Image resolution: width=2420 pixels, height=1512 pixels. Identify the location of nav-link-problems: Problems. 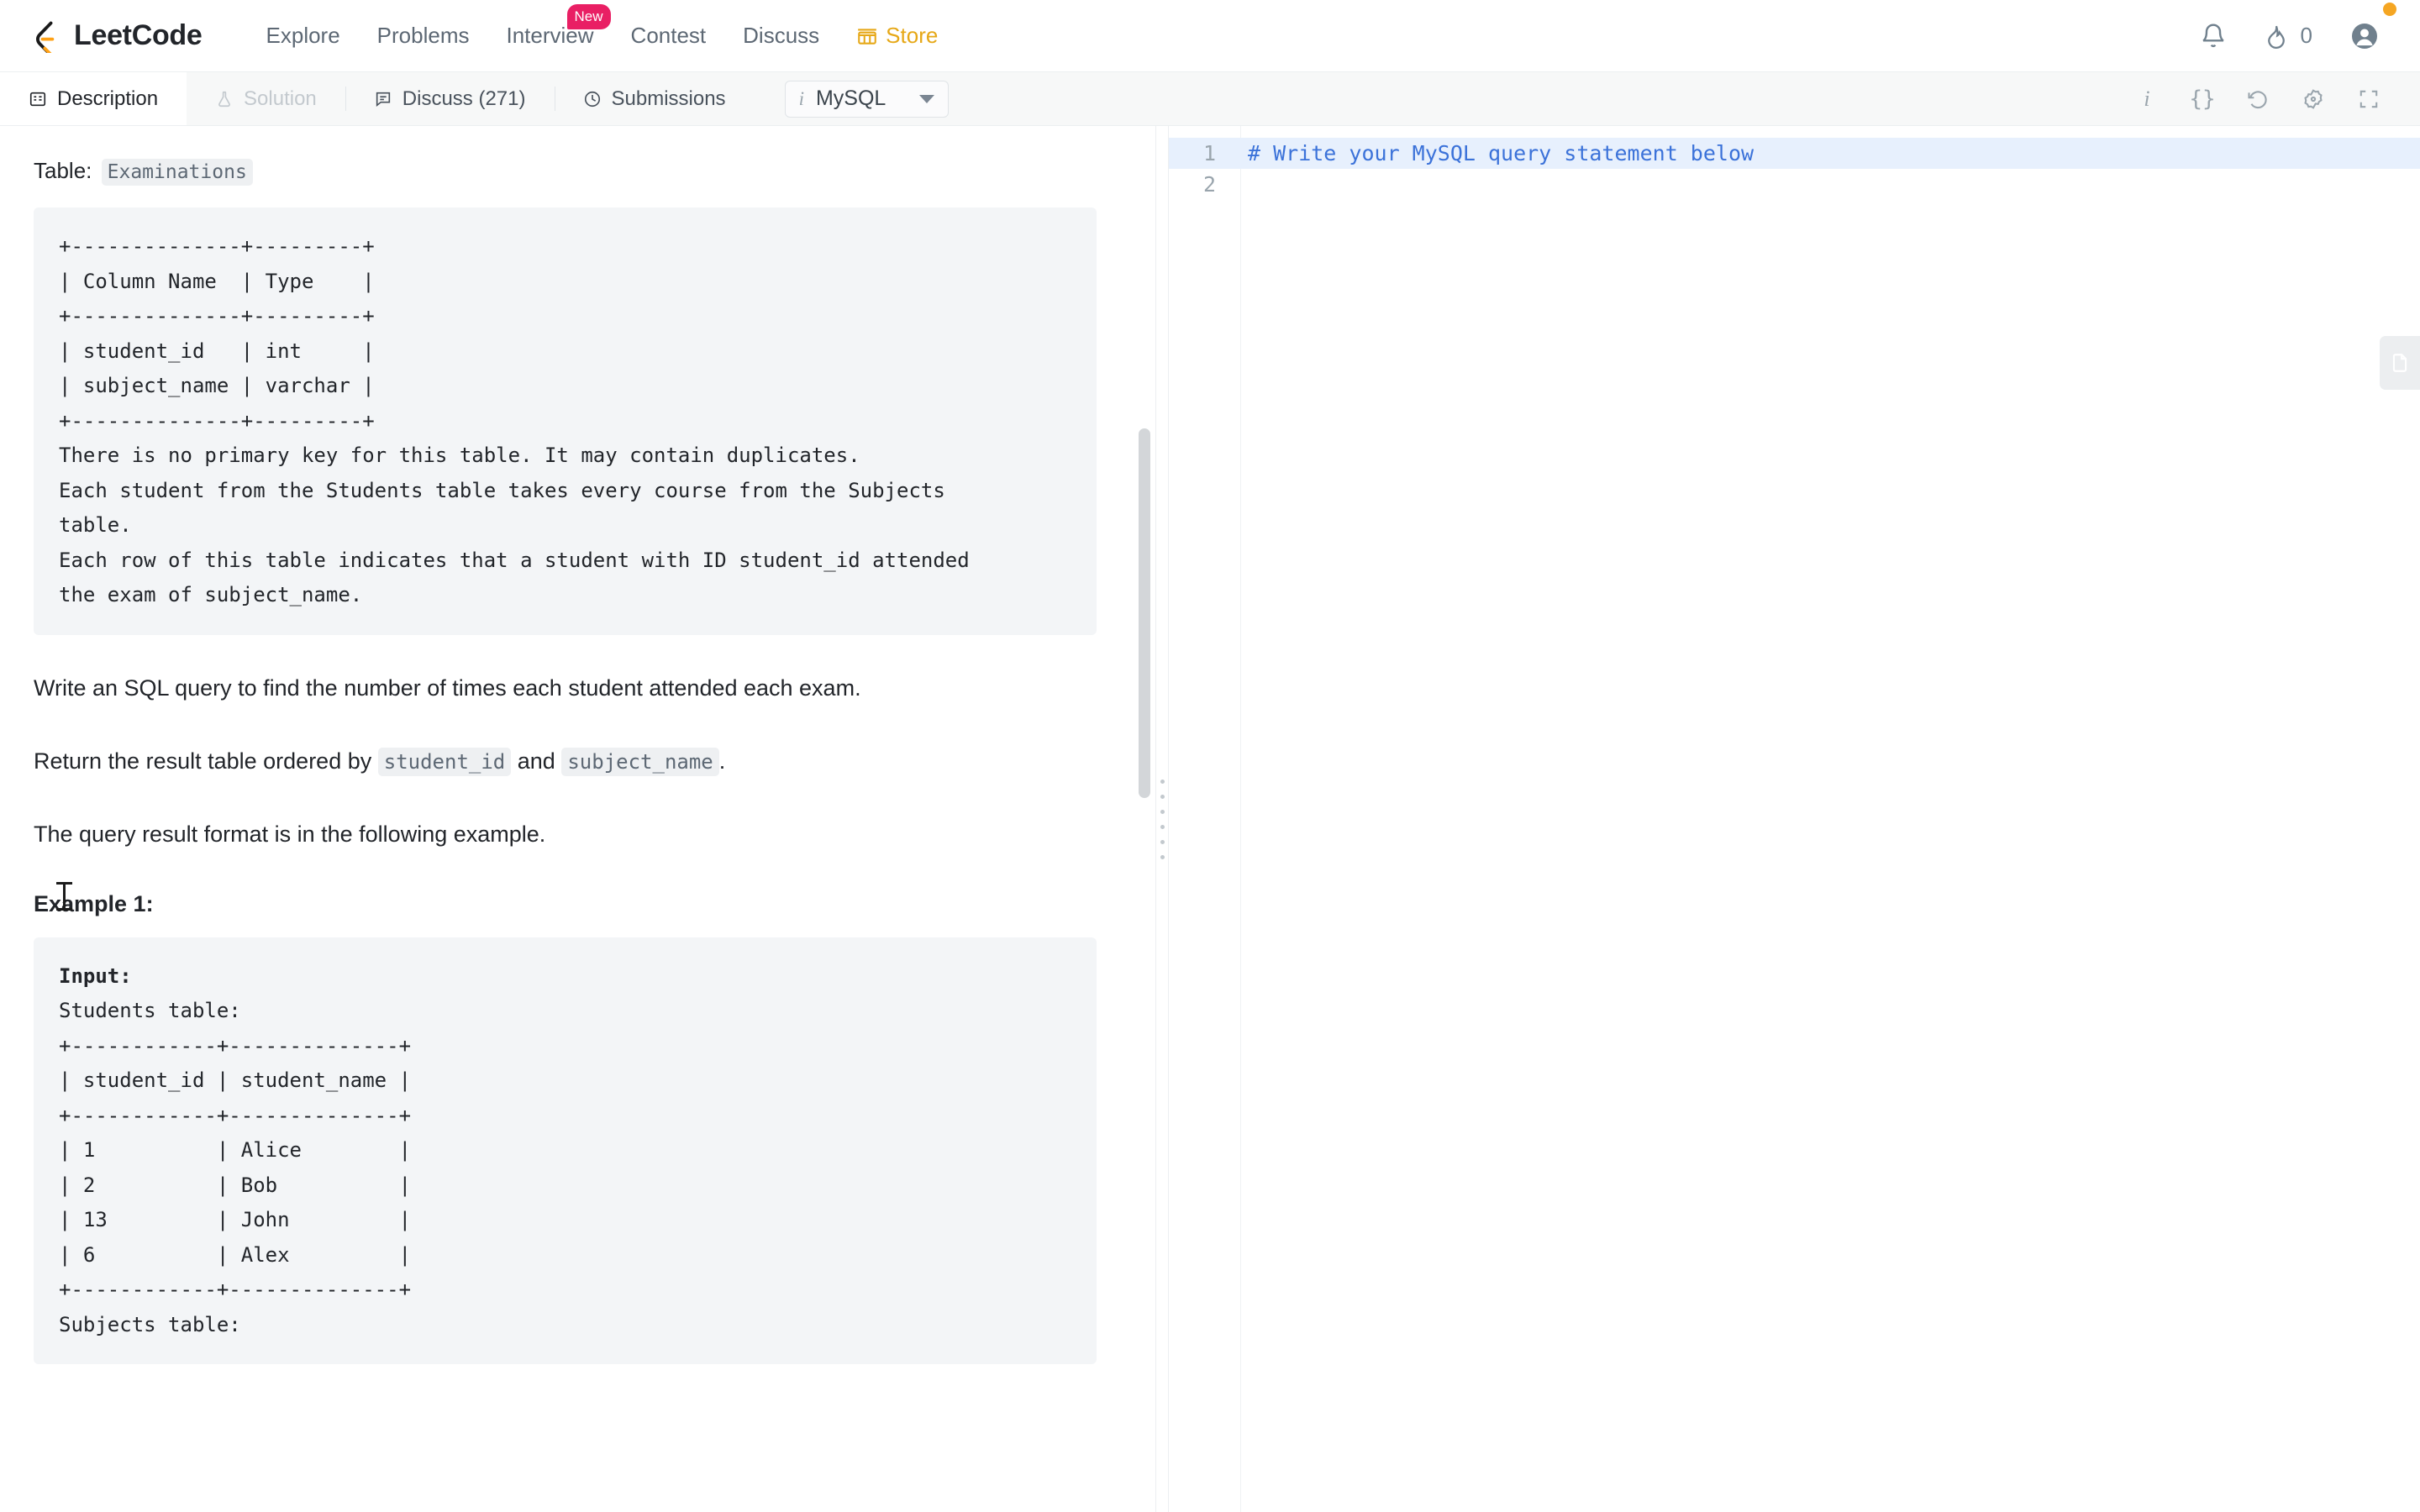
(423, 36).